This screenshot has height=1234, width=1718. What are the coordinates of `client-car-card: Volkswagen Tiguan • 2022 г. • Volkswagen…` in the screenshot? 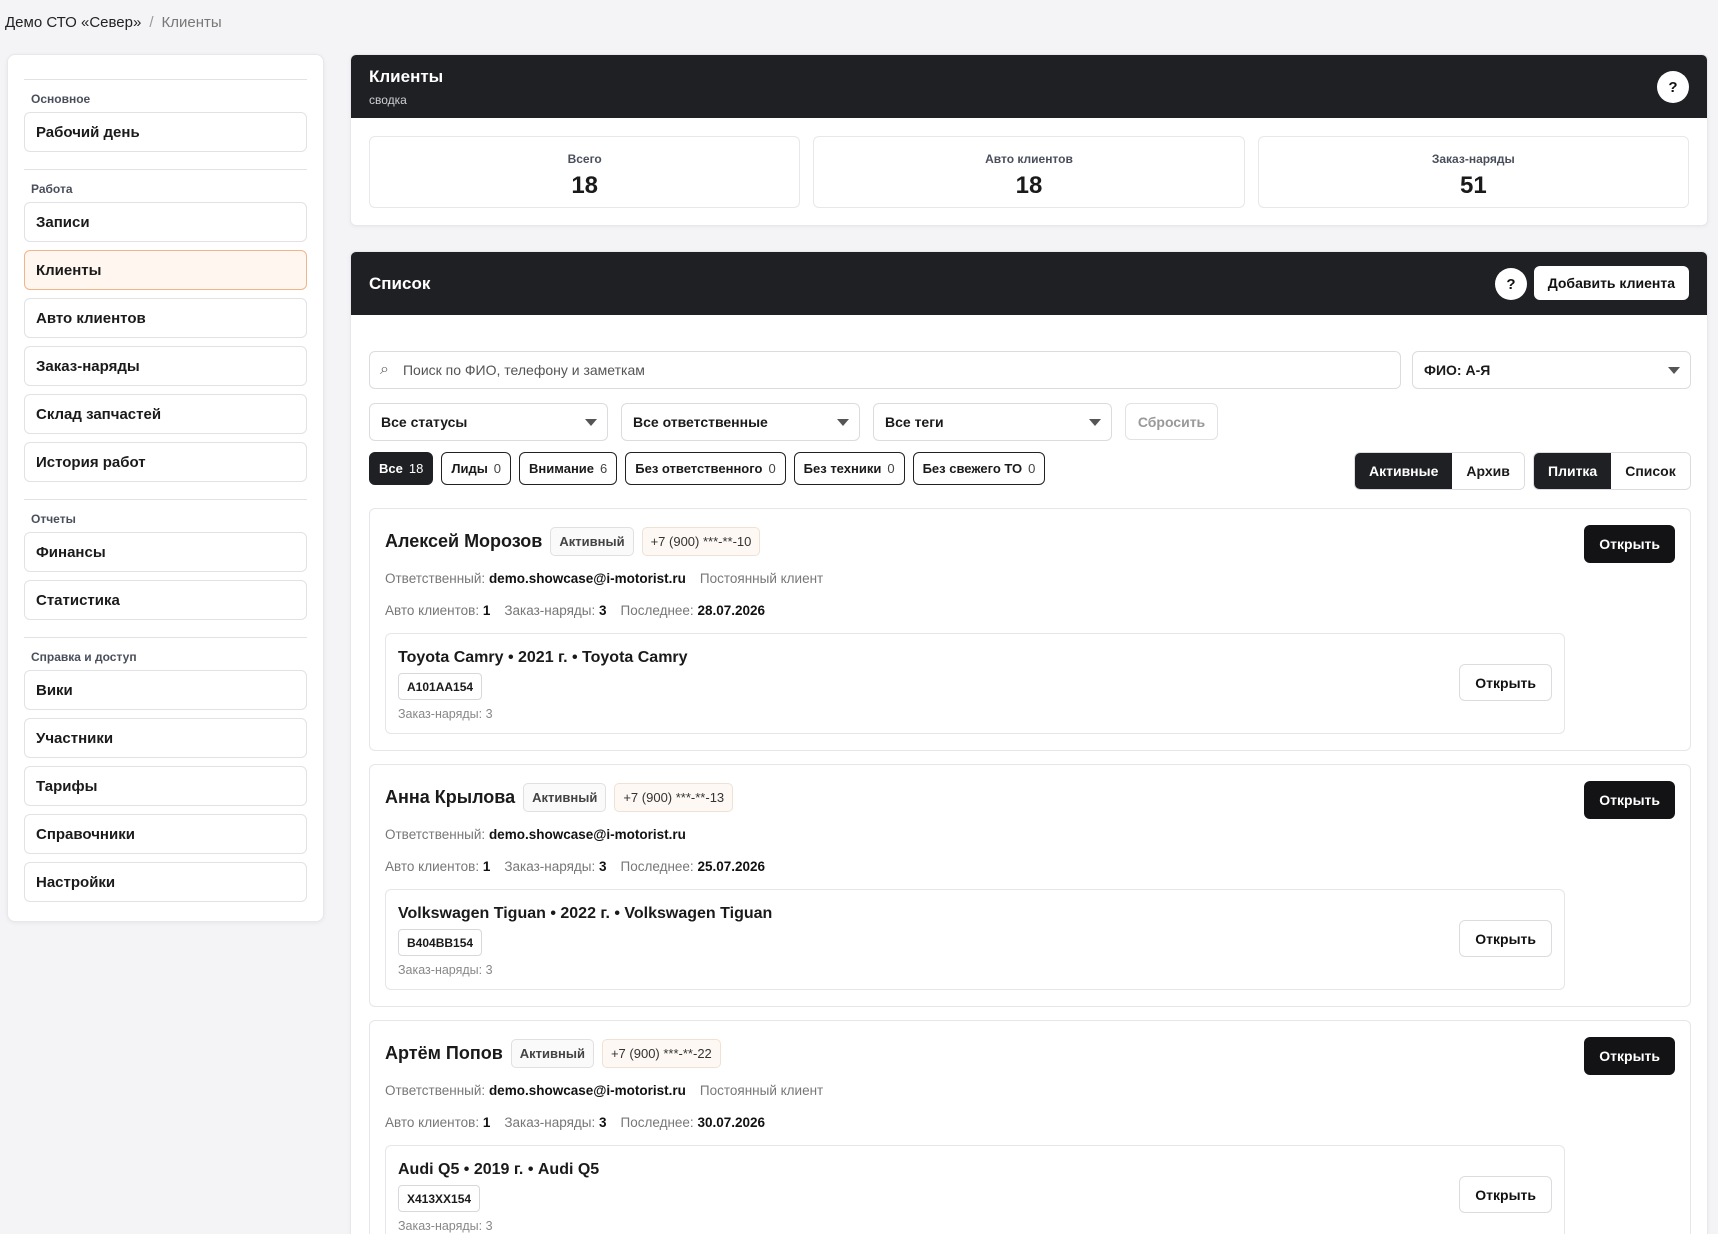 It's located at (975, 939).